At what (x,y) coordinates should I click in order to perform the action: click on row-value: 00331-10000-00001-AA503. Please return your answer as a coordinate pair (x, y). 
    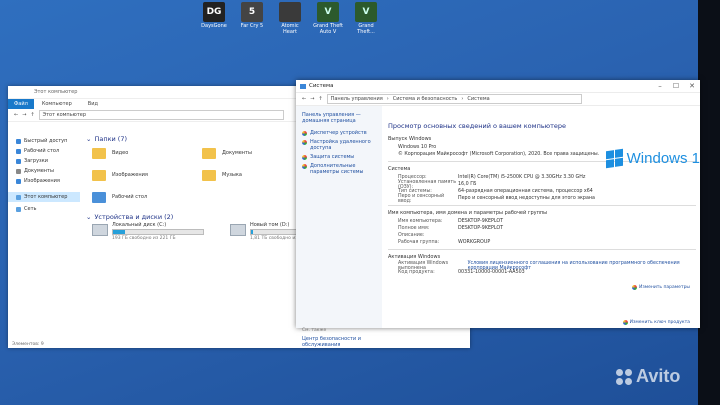
    Looking at the image, I should click on (491, 272).